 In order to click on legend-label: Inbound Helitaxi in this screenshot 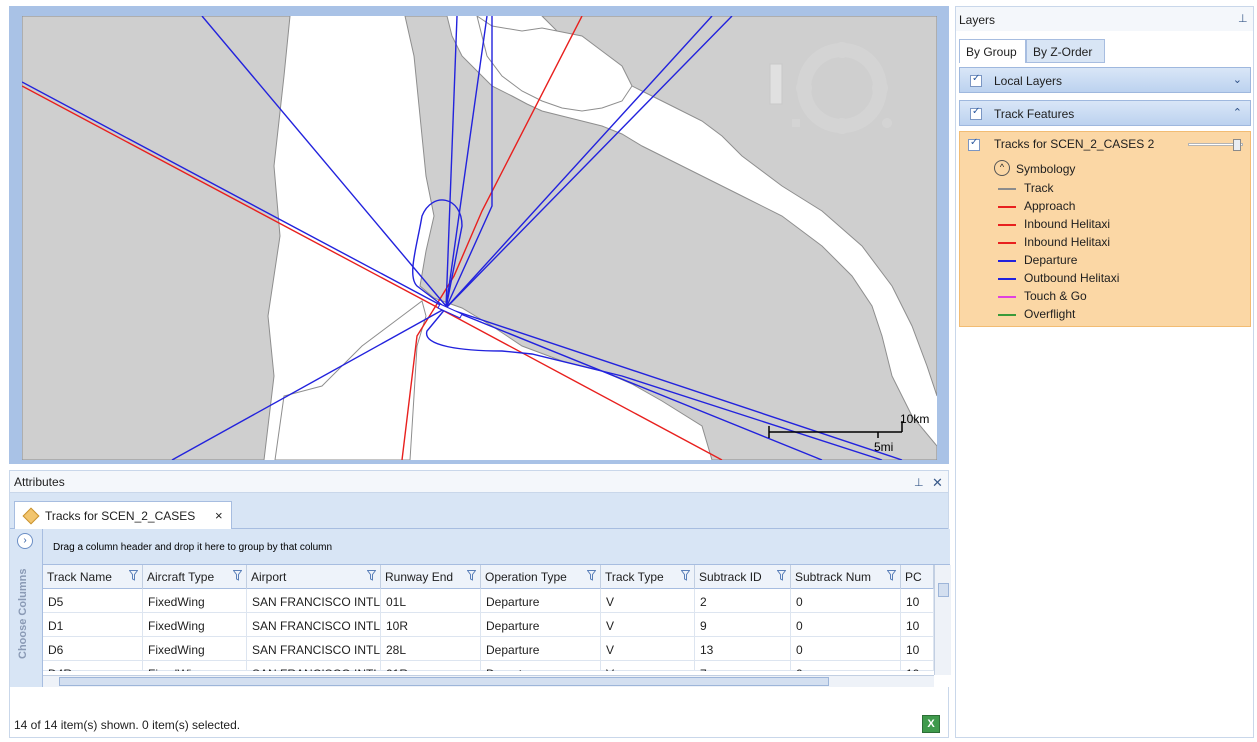, I will do `click(1067, 224)`.